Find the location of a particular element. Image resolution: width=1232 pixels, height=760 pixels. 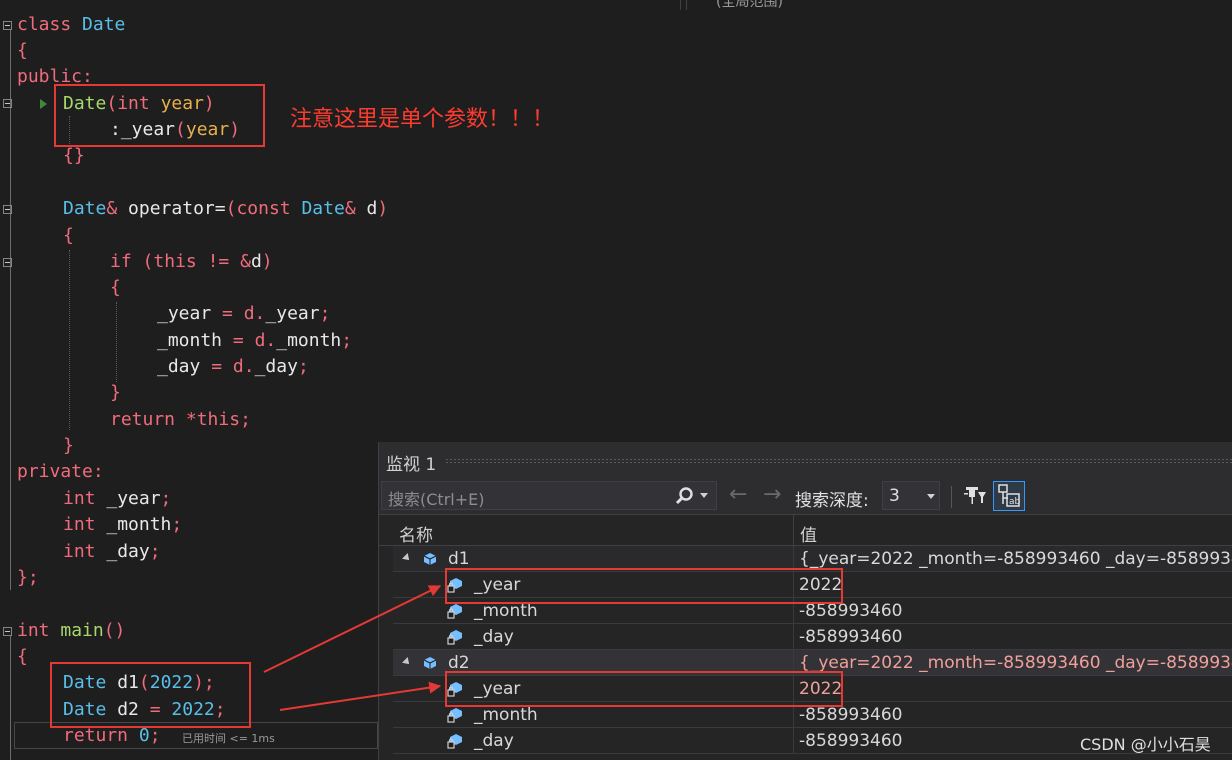

column-header-value: 值 is located at coordinates (808, 533).